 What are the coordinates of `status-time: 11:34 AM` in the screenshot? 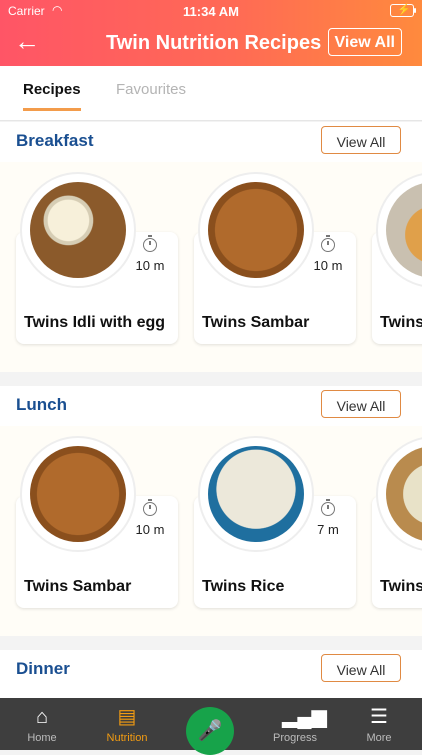 It's located at (211, 11).